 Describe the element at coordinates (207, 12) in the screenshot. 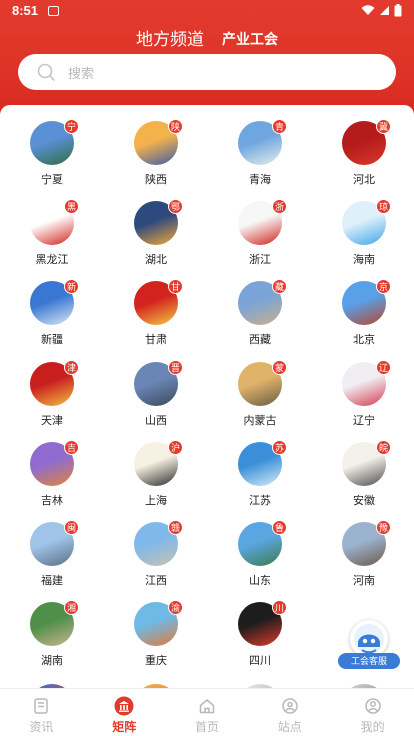

I see `status-bar: 8:51` at that location.